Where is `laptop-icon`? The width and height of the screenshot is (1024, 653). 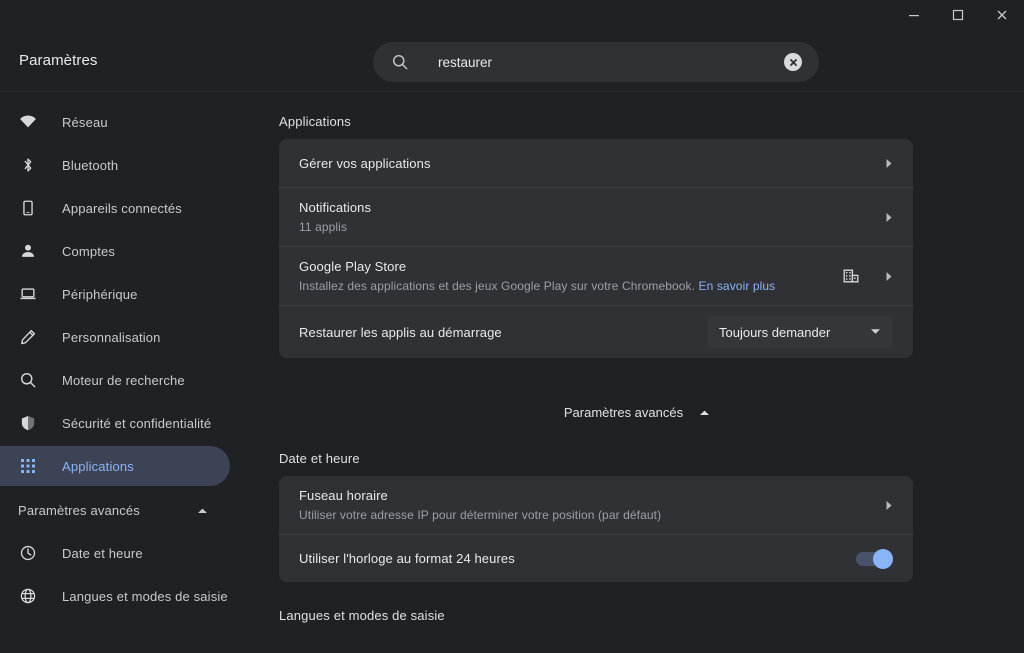
laptop-icon is located at coordinates (28, 294).